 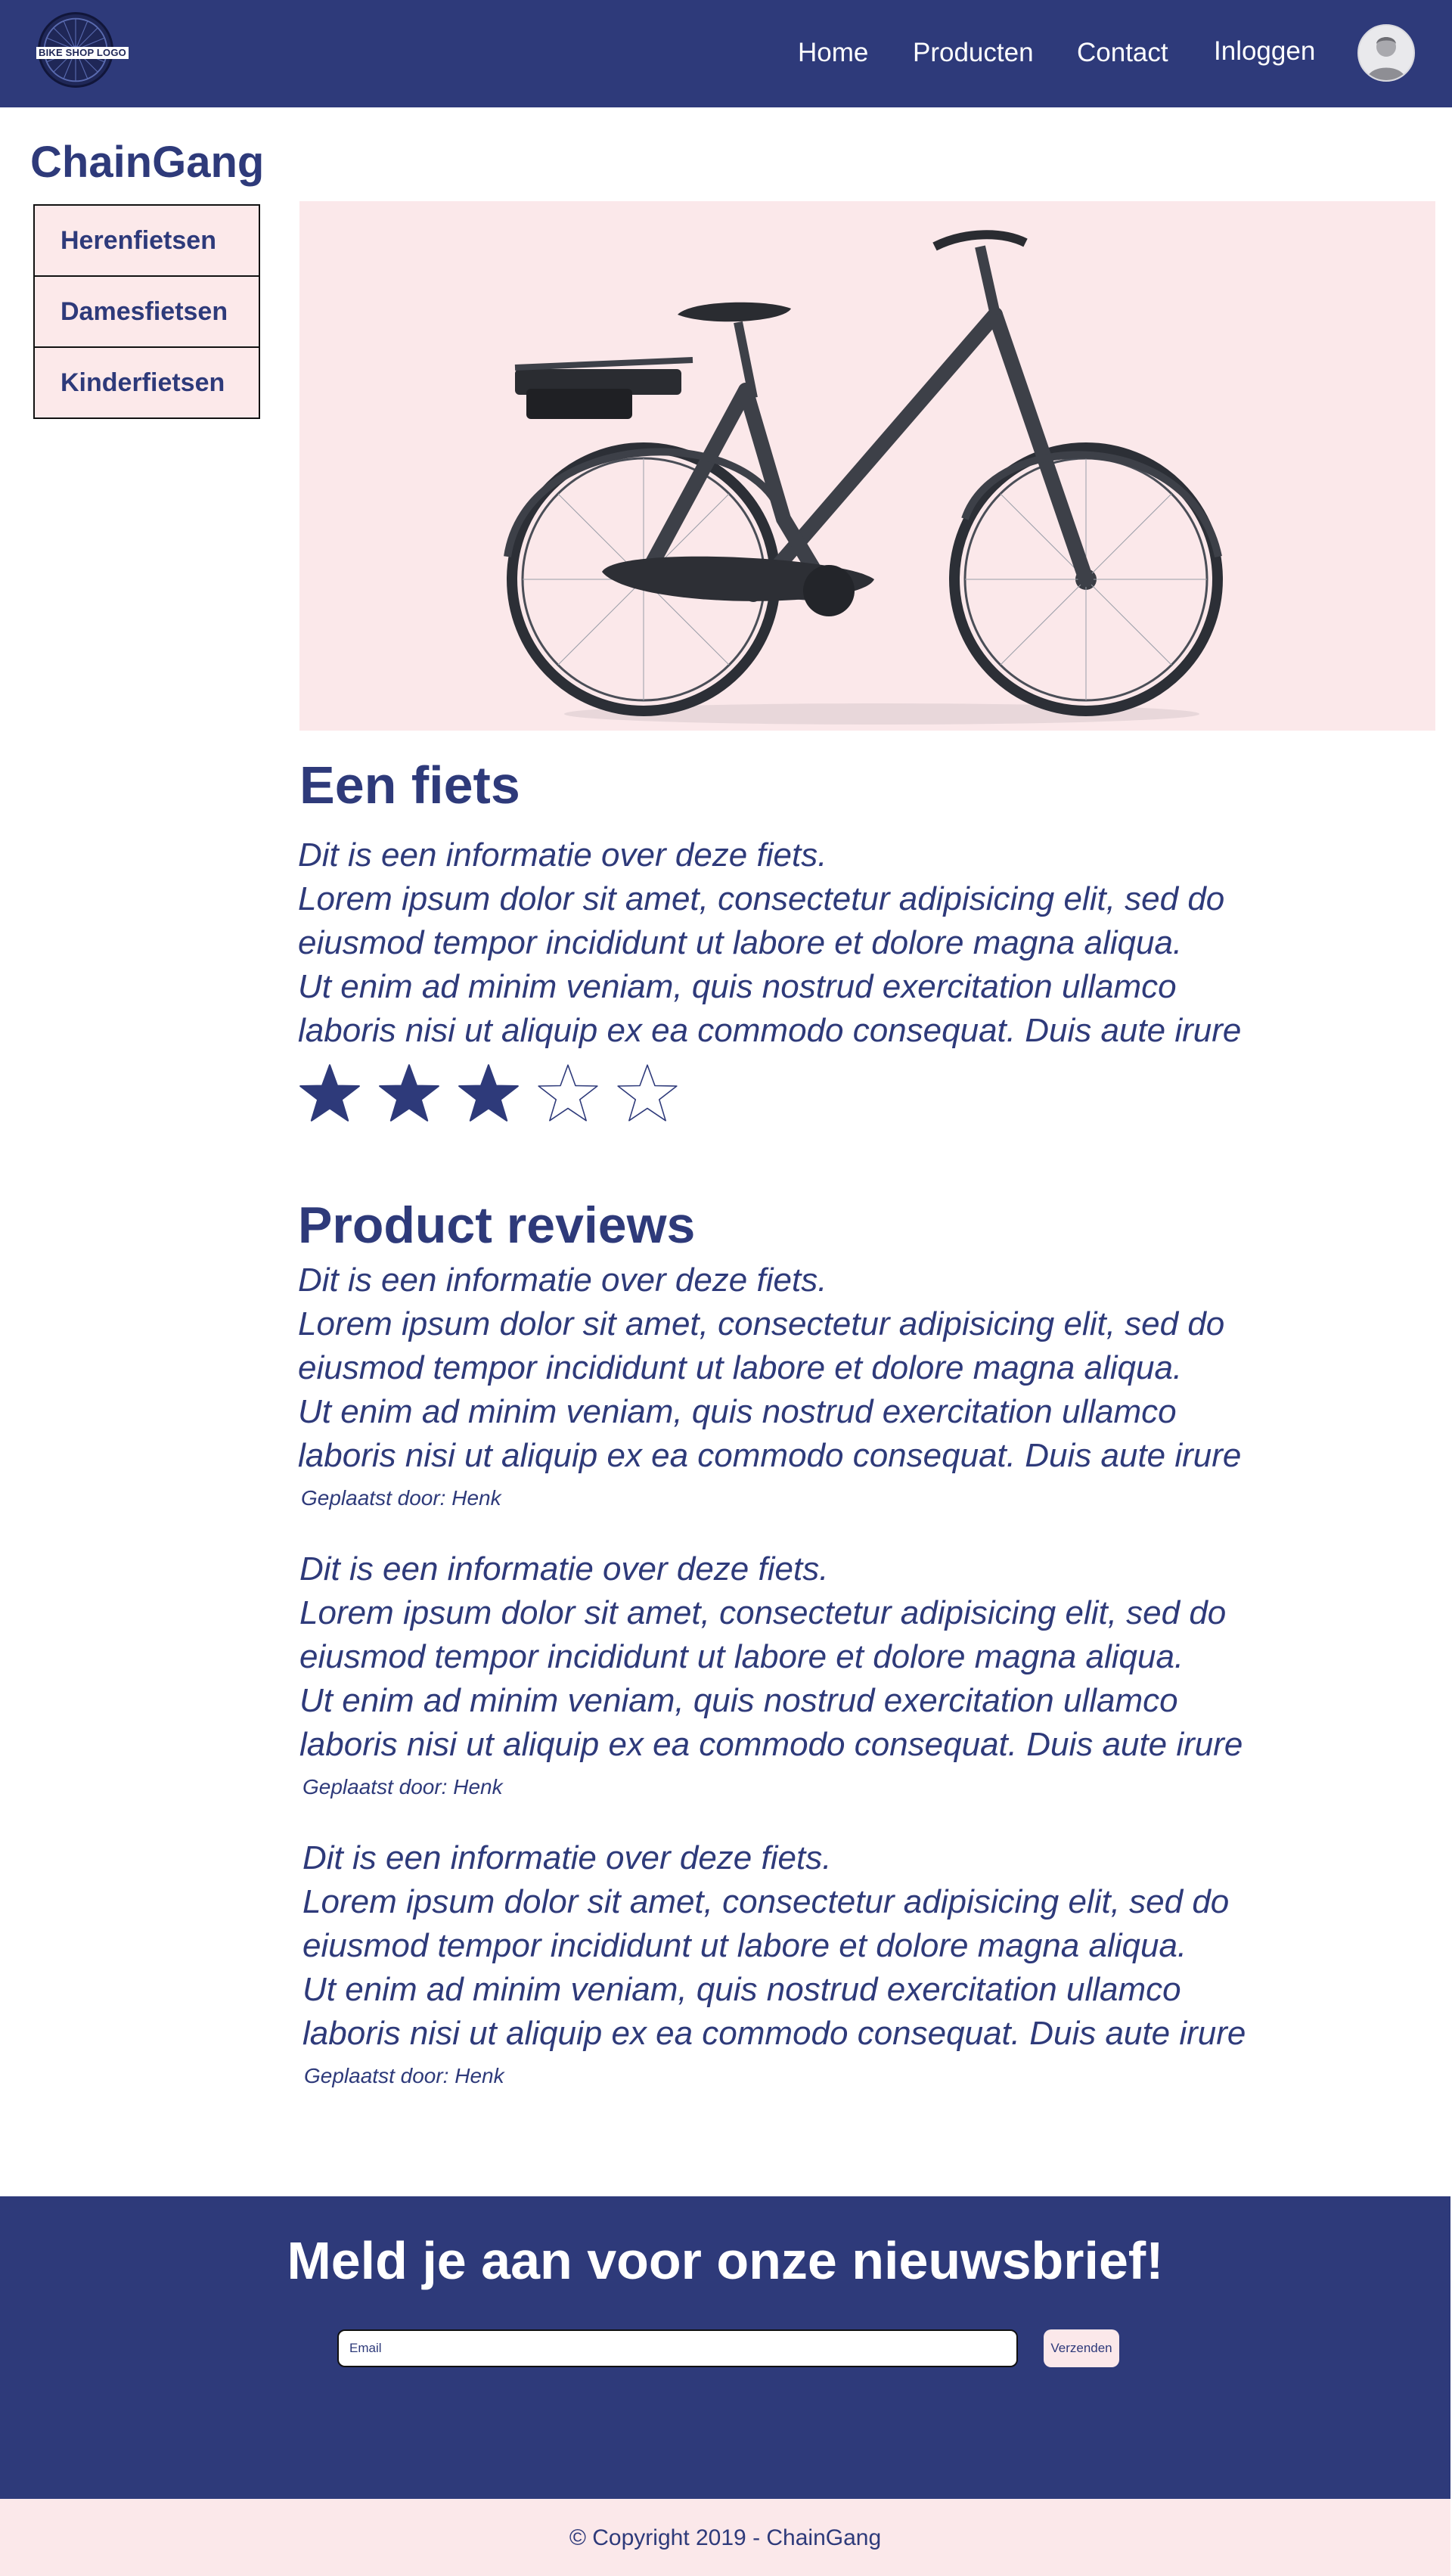 I want to click on nav-home: Home, so click(x=833, y=53).